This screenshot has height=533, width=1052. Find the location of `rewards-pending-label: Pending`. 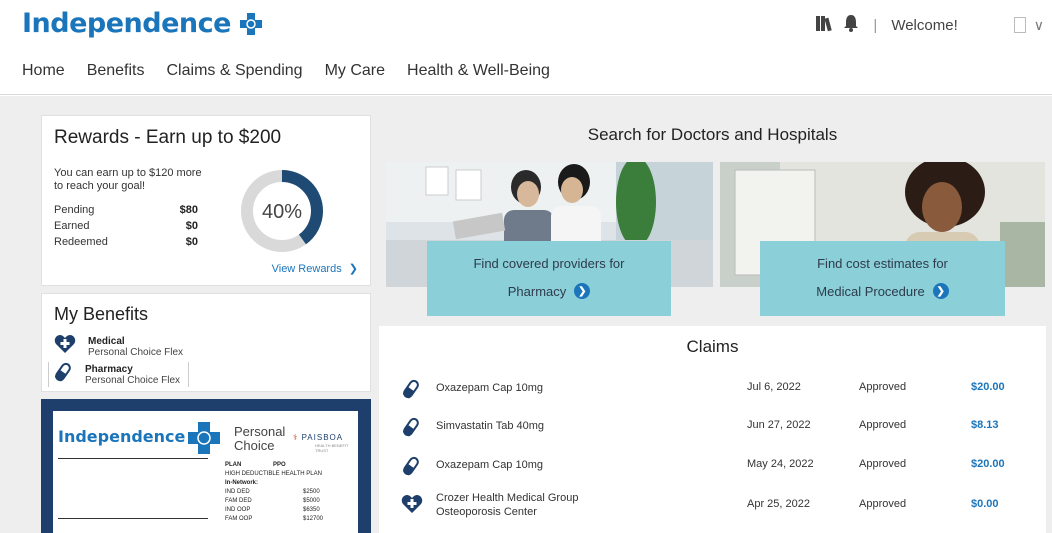

rewards-pending-label: Pending is located at coordinates (74, 210).